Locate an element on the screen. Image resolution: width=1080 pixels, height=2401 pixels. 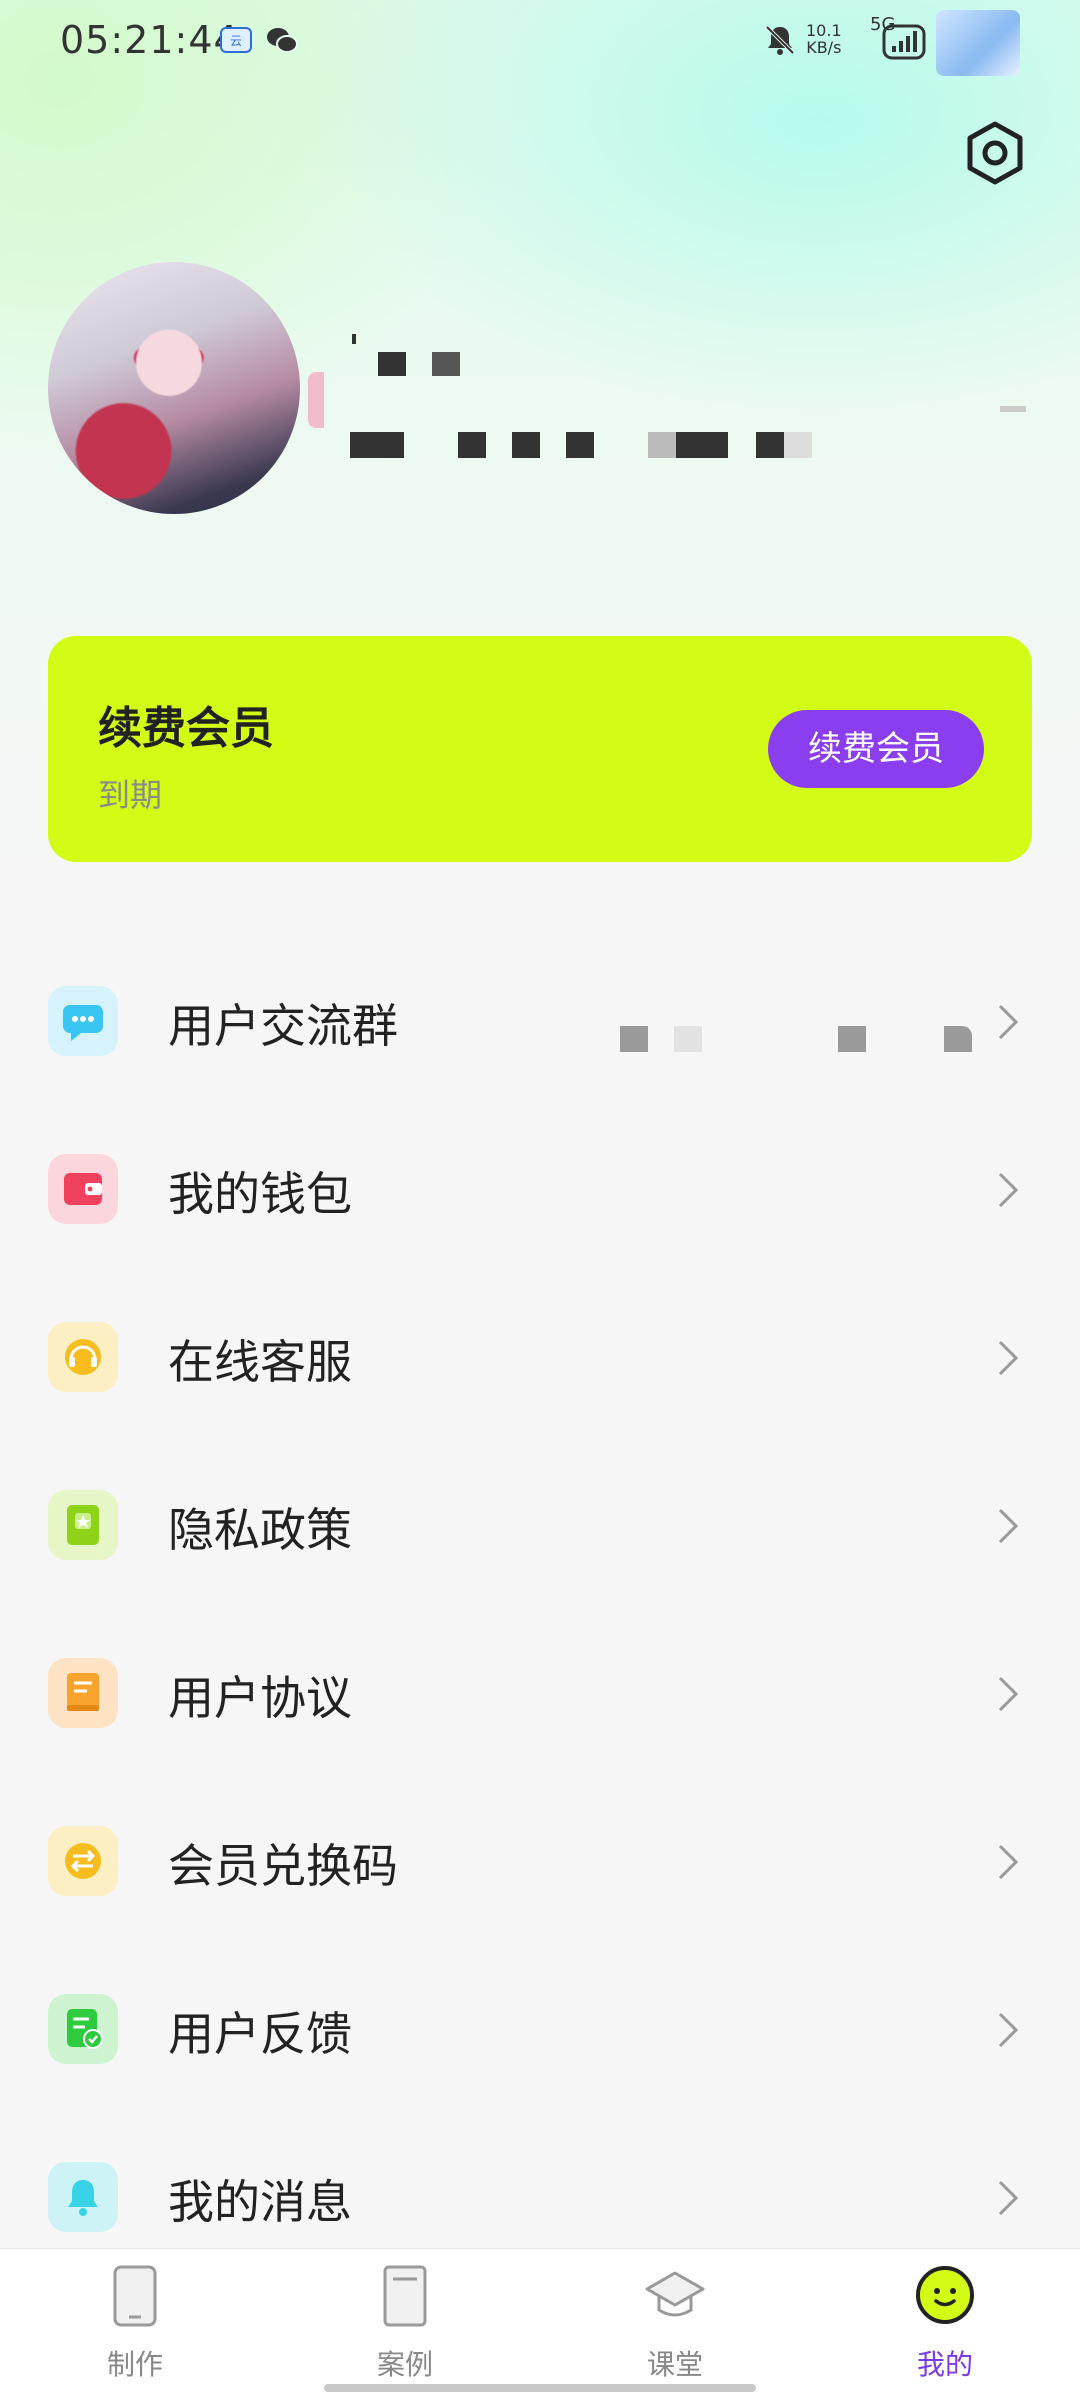
cloud-app-icon: 云 is located at coordinates (236, 40).